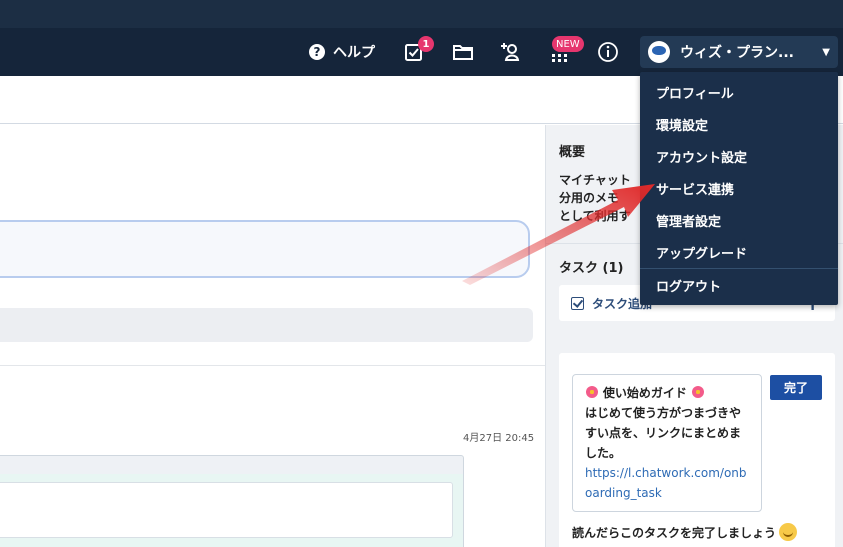 The height and width of the screenshot is (547, 843). I want to click on help-label: ヘルプ, so click(354, 53).